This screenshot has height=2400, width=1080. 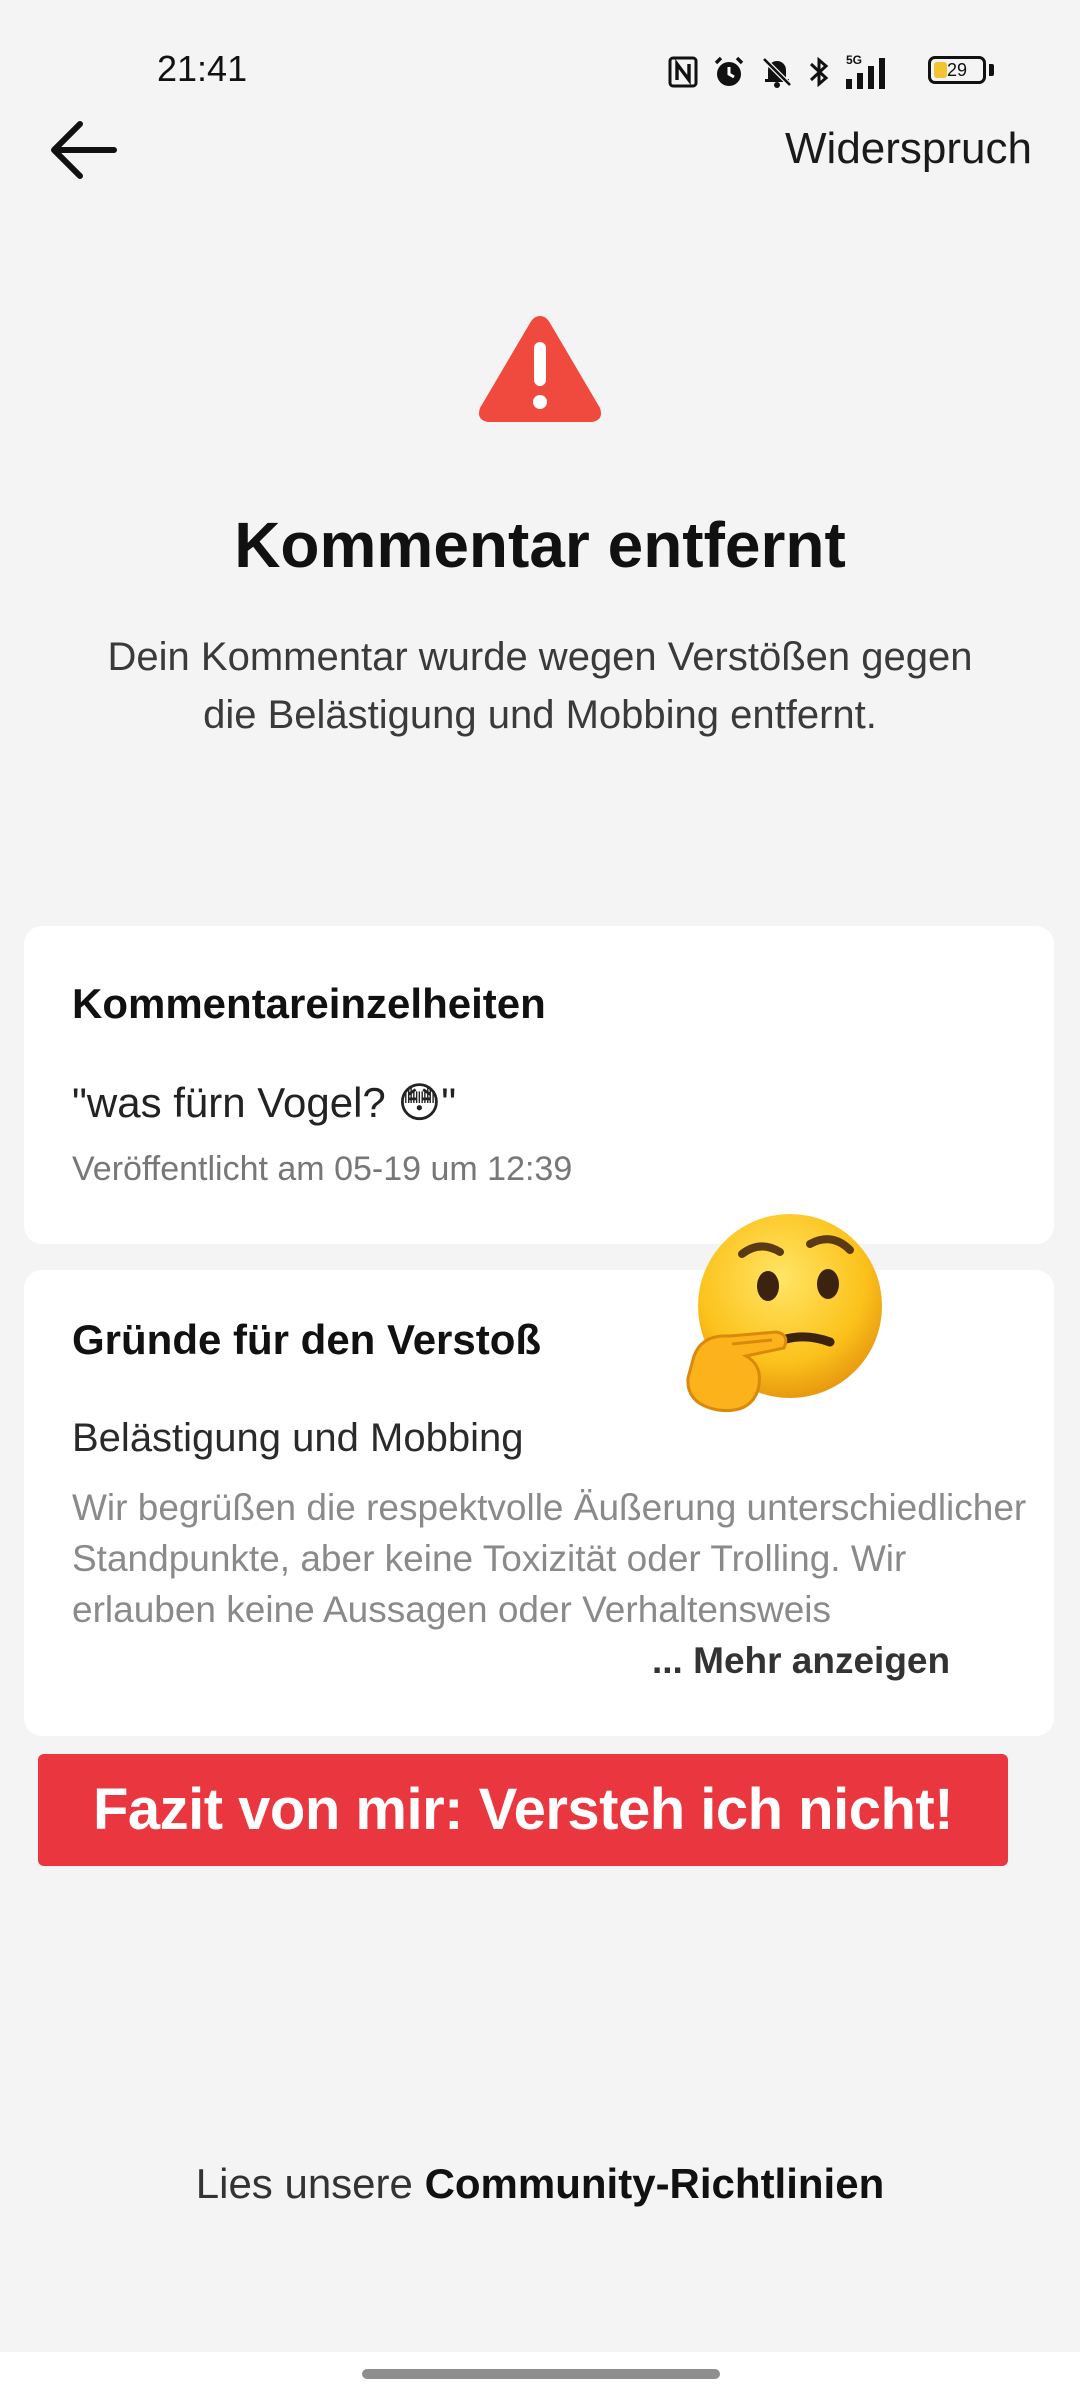 What do you see at coordinates (865, 71) in the screenshot?
I see `signal-icon: 5G` at bounding box center [865, 71].